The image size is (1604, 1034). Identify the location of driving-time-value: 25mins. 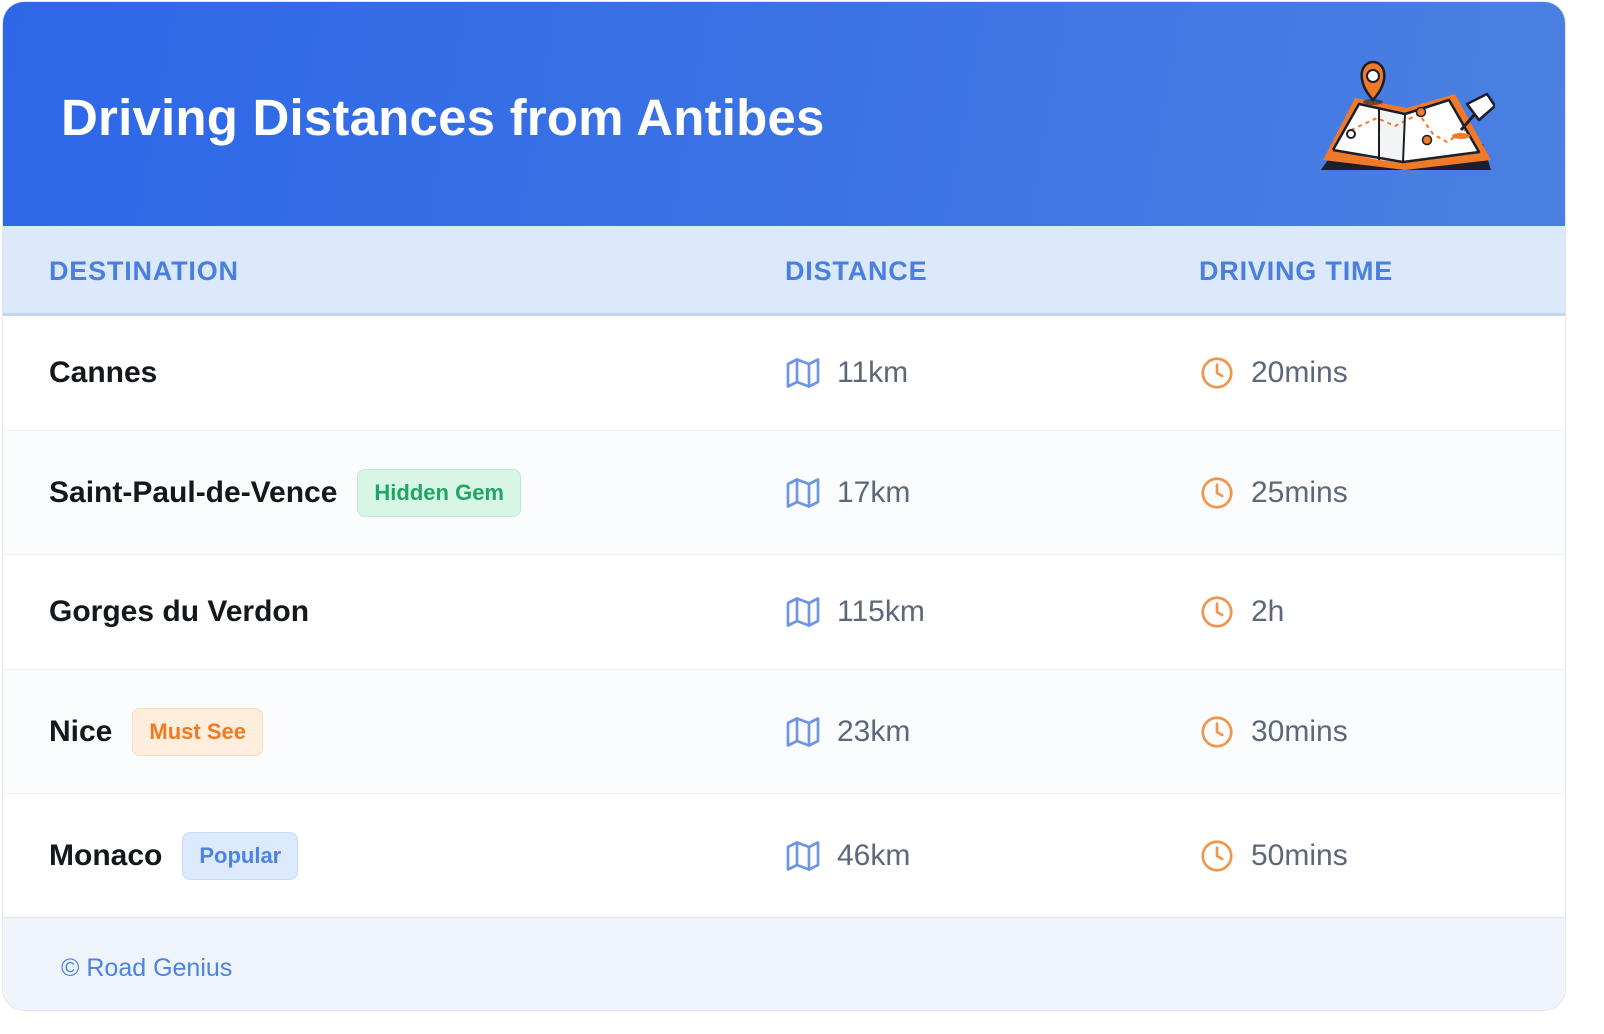
(1299, 492).